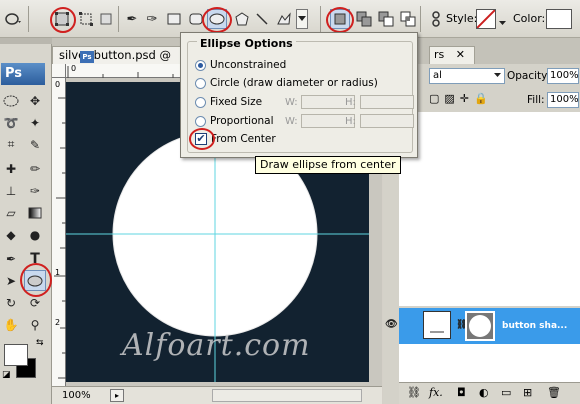 The height and width of the screenshot is (404, 580). I want to click on default-colors-icon: ◪, so click(6, 375).